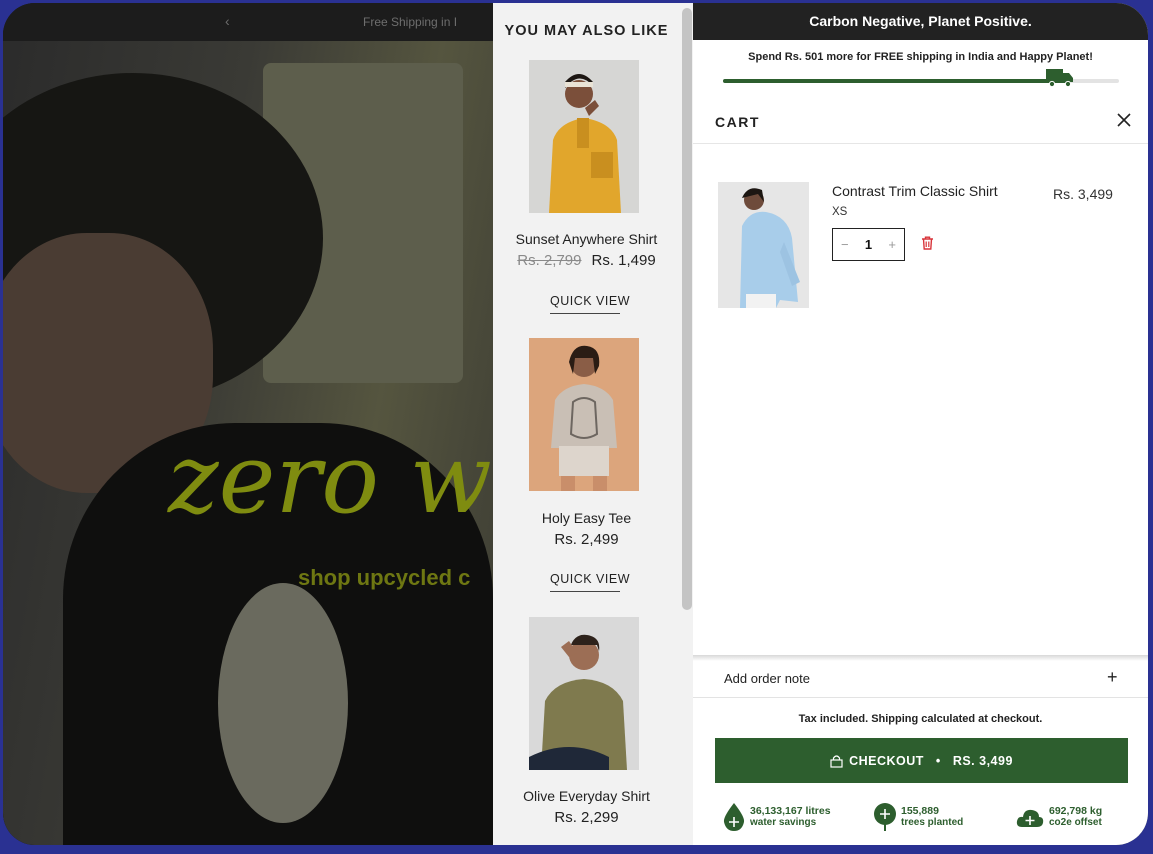 This screenshot has height=854, width=1153. I want to click on impact-co2: 692,798 kg co2e offset, so click(1059, 817).